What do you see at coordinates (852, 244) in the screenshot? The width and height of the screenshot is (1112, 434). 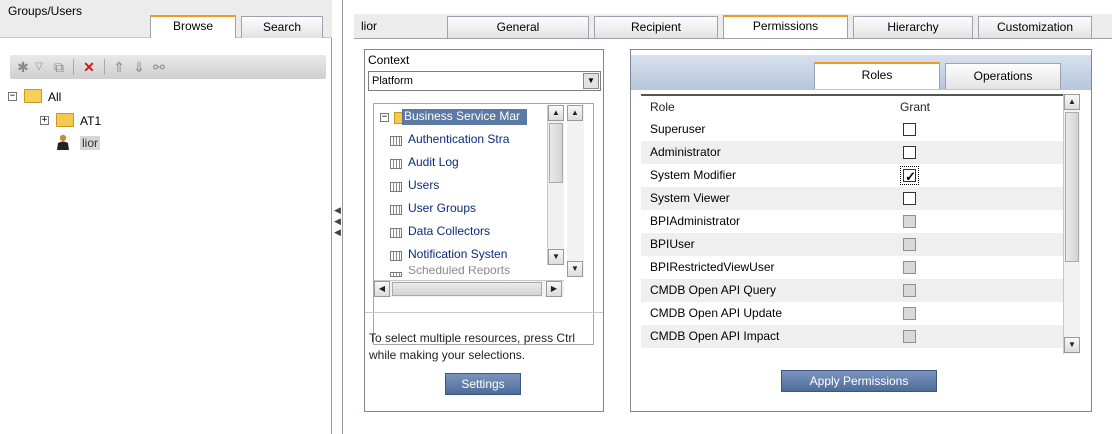 I see `role-row: BPIUser` at bounding box center [852, 244].